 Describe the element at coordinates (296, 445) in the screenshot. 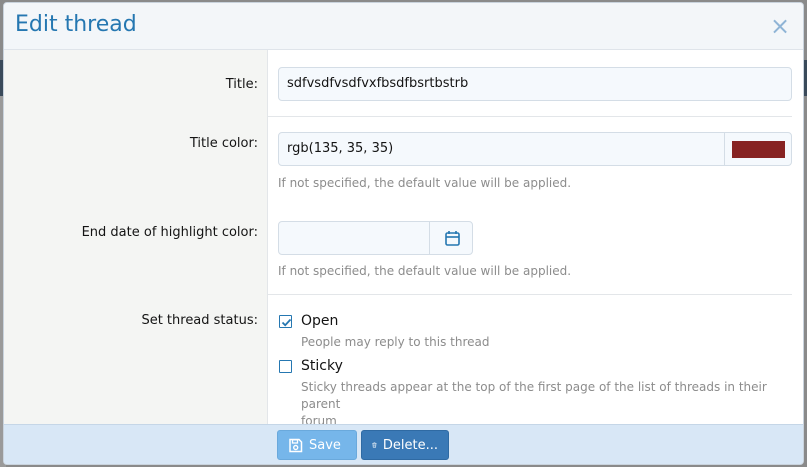

I see `save-icon` at that location.